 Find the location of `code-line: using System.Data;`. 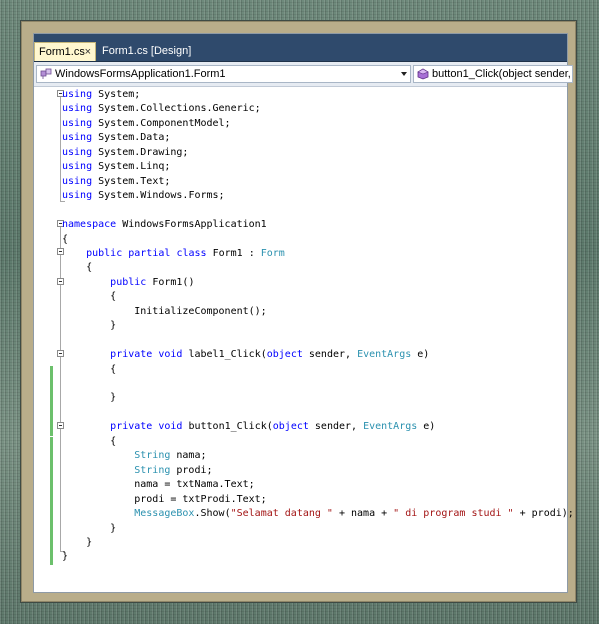

code-line: using System.Data; is located at coordinates (116, 138).